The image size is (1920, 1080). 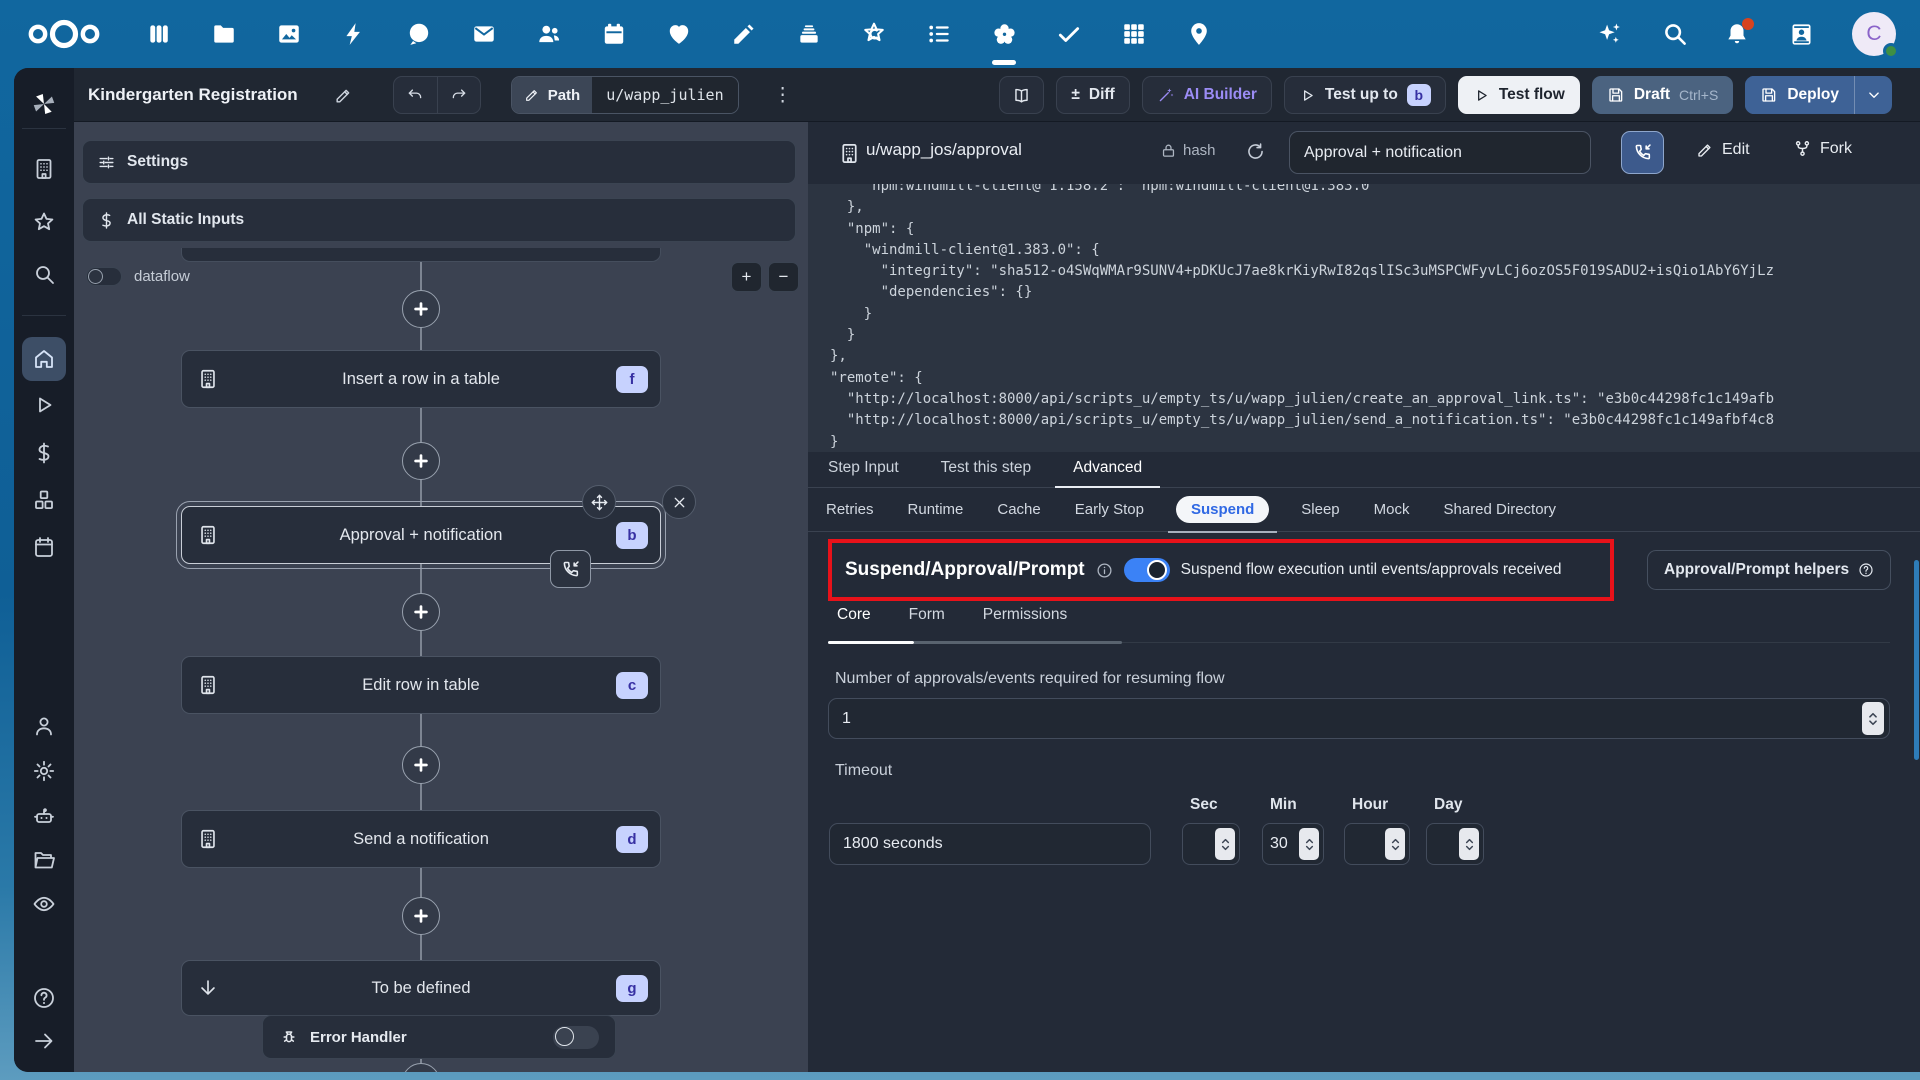 I want to click on suspend-flag-button, so click(x=1642, y=152).